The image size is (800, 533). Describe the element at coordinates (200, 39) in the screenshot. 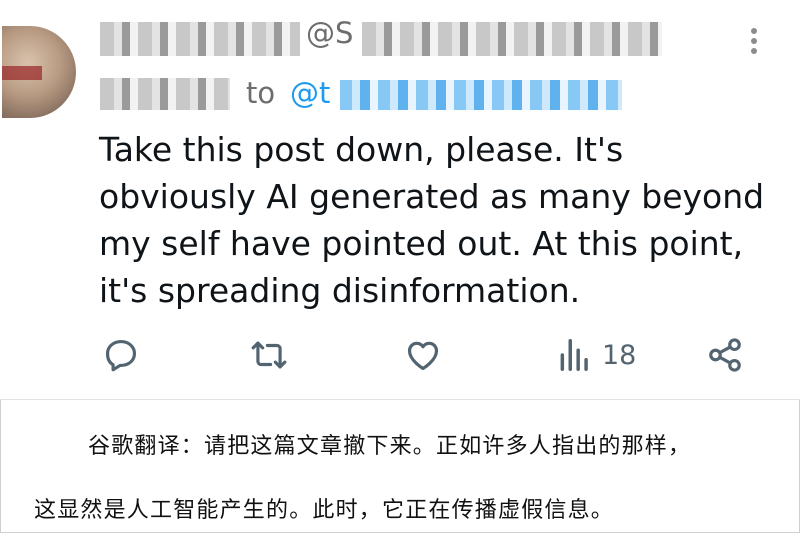

I see `redacted-display-name` at that location.